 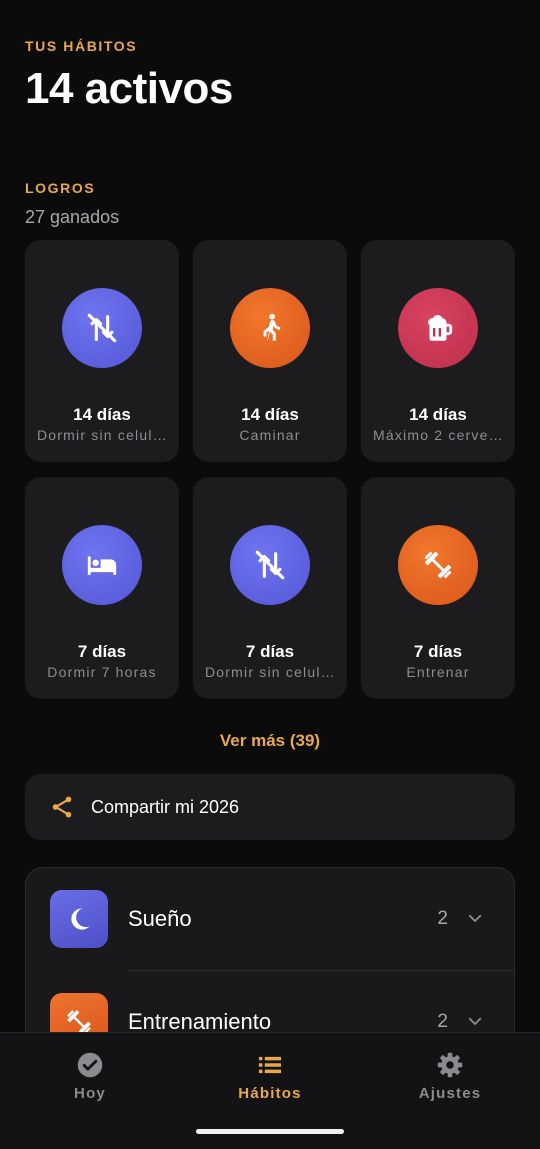 I want to click on achievement-card: 7 días Entrenar, so click(x=438, y=588).